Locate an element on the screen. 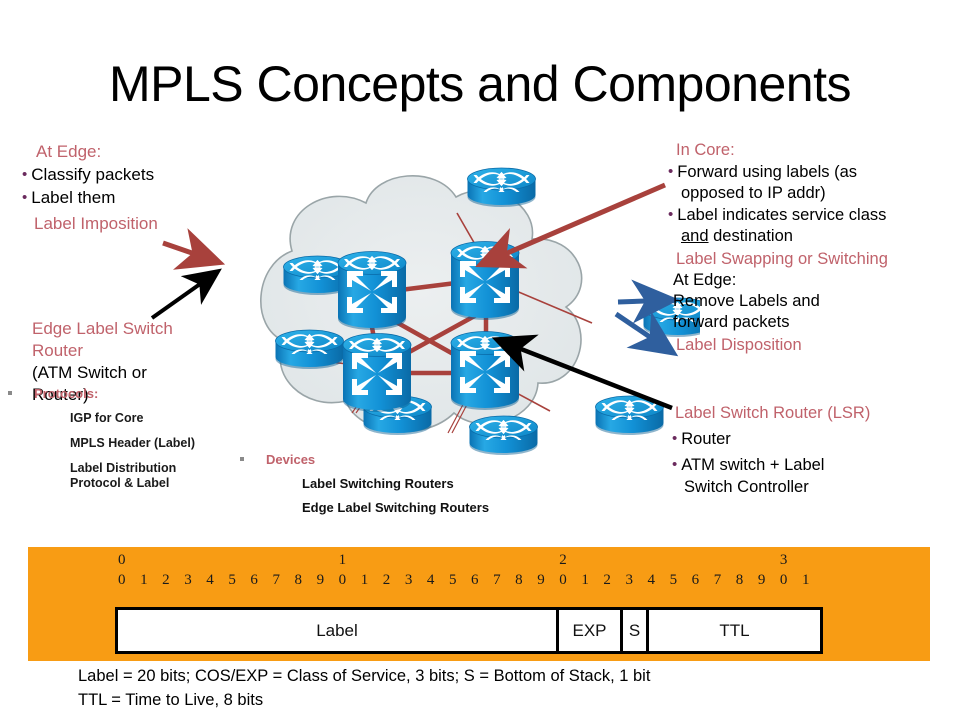 This screenshot has width=960, height=720. bit-unit-26: 6 is located at coordinates (695, 580).